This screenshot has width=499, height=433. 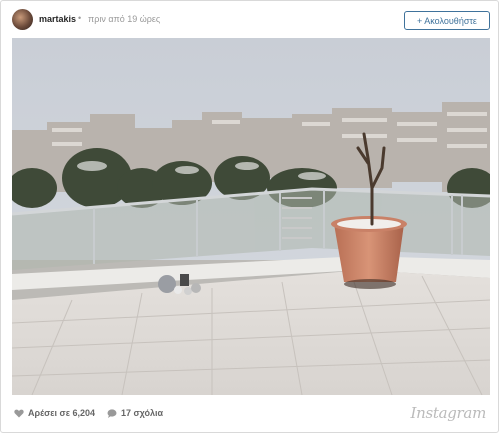 I want to click on comment-bubble-icon, so click(x=112, y=413).